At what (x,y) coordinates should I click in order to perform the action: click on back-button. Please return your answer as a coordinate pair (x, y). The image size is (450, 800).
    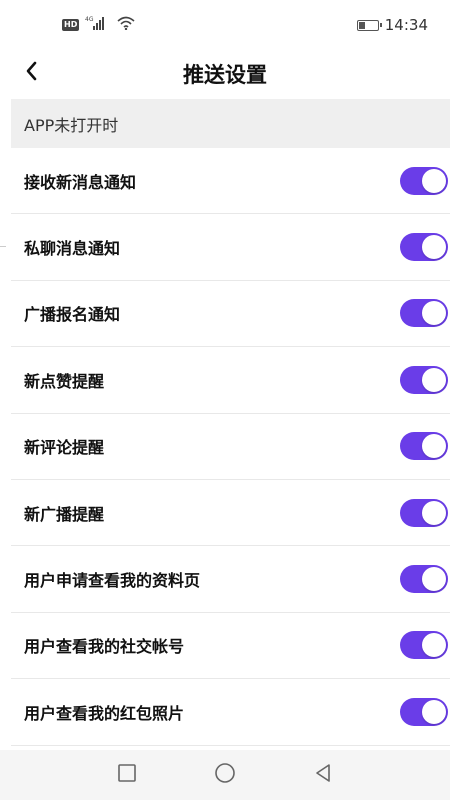
    Looking at the image, I should click on (31, 73).